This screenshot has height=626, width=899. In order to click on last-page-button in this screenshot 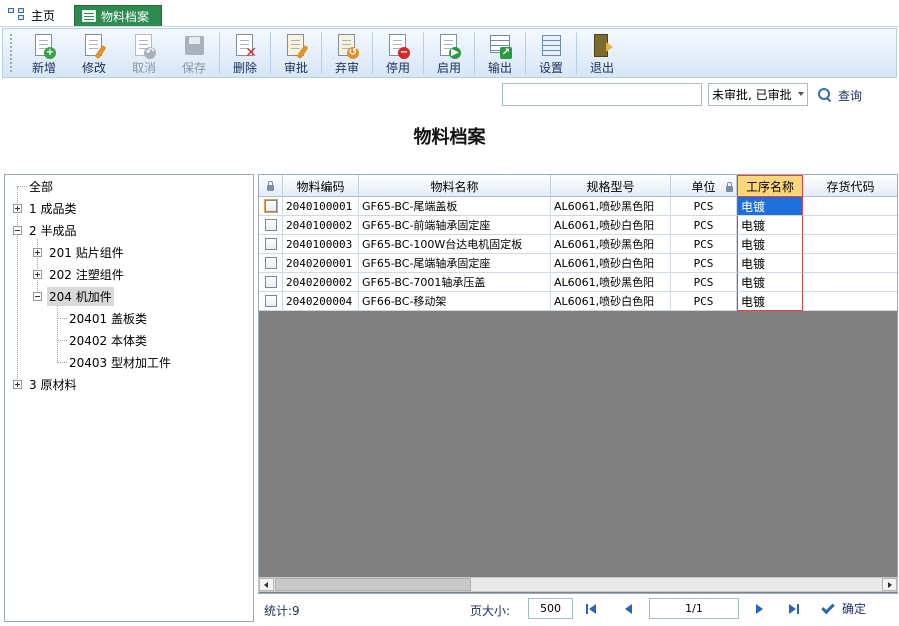, I will do `click(795, 609)`.